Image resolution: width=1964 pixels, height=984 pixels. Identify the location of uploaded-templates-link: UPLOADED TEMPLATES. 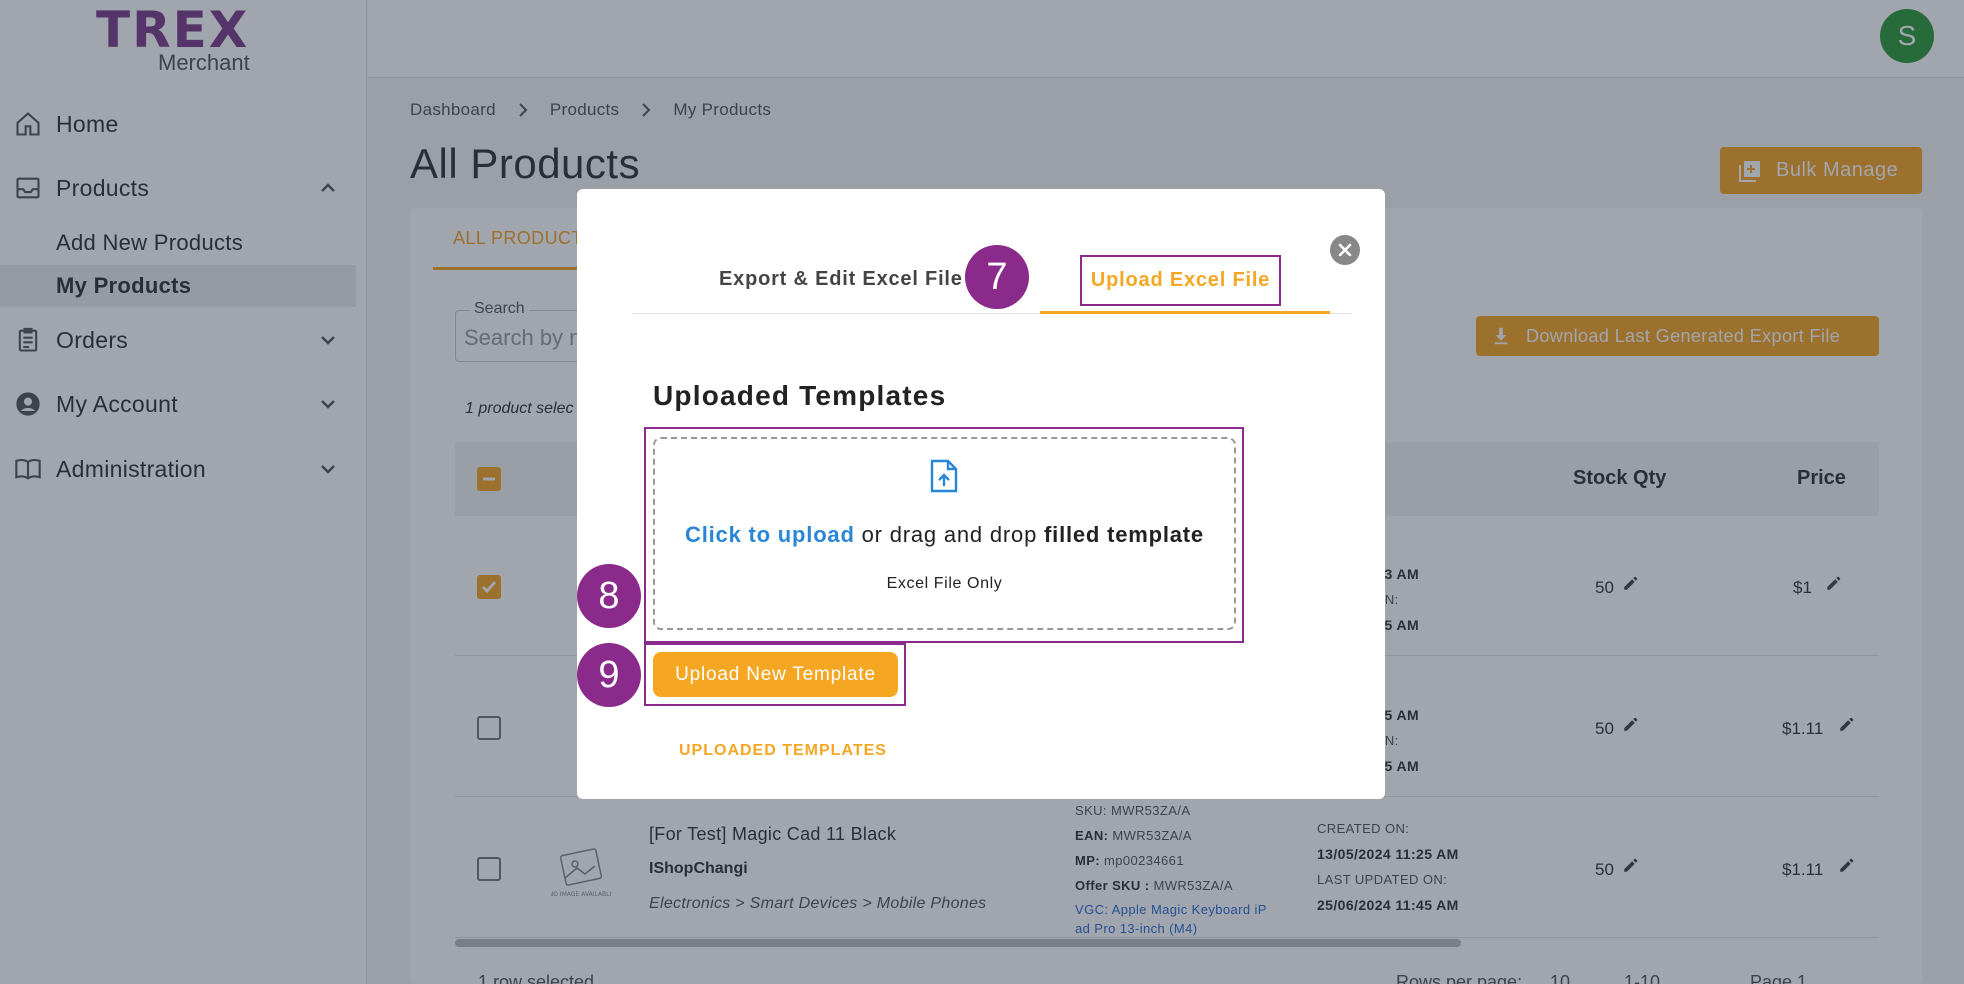
(783, 751).